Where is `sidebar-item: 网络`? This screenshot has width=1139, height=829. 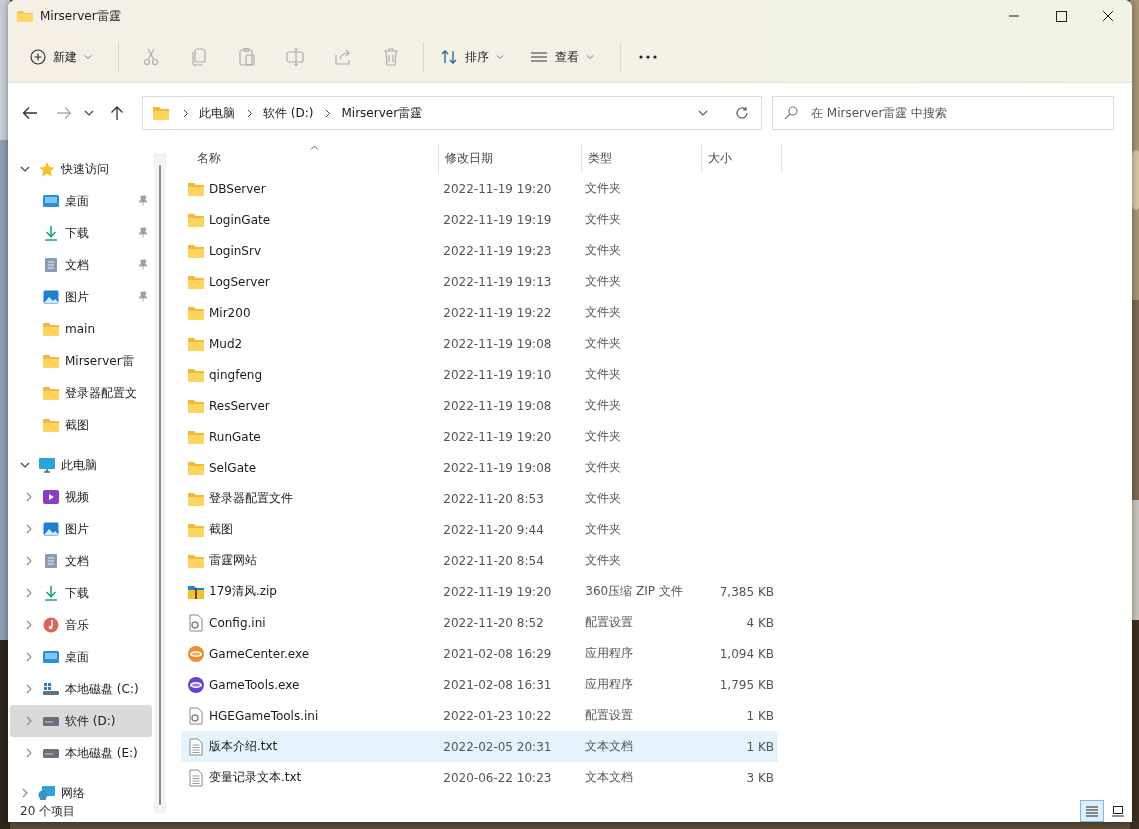
sidebar-item: 网络 is located at coordinates (81, 788).